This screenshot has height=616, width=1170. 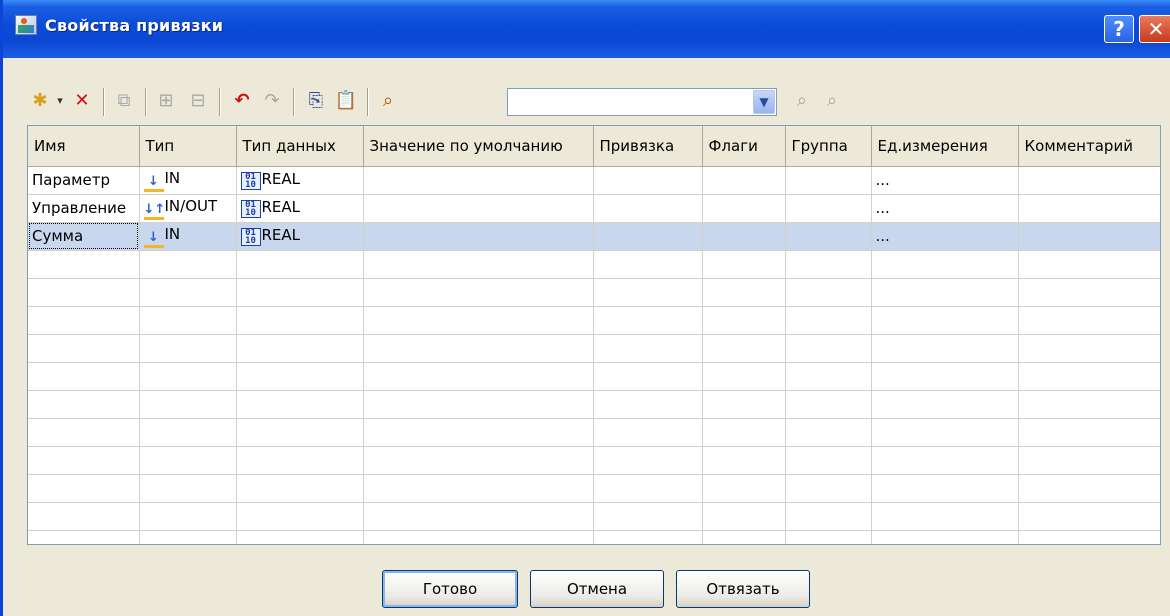 I want to click on help-button: ?, so click(x=1119, y=29).